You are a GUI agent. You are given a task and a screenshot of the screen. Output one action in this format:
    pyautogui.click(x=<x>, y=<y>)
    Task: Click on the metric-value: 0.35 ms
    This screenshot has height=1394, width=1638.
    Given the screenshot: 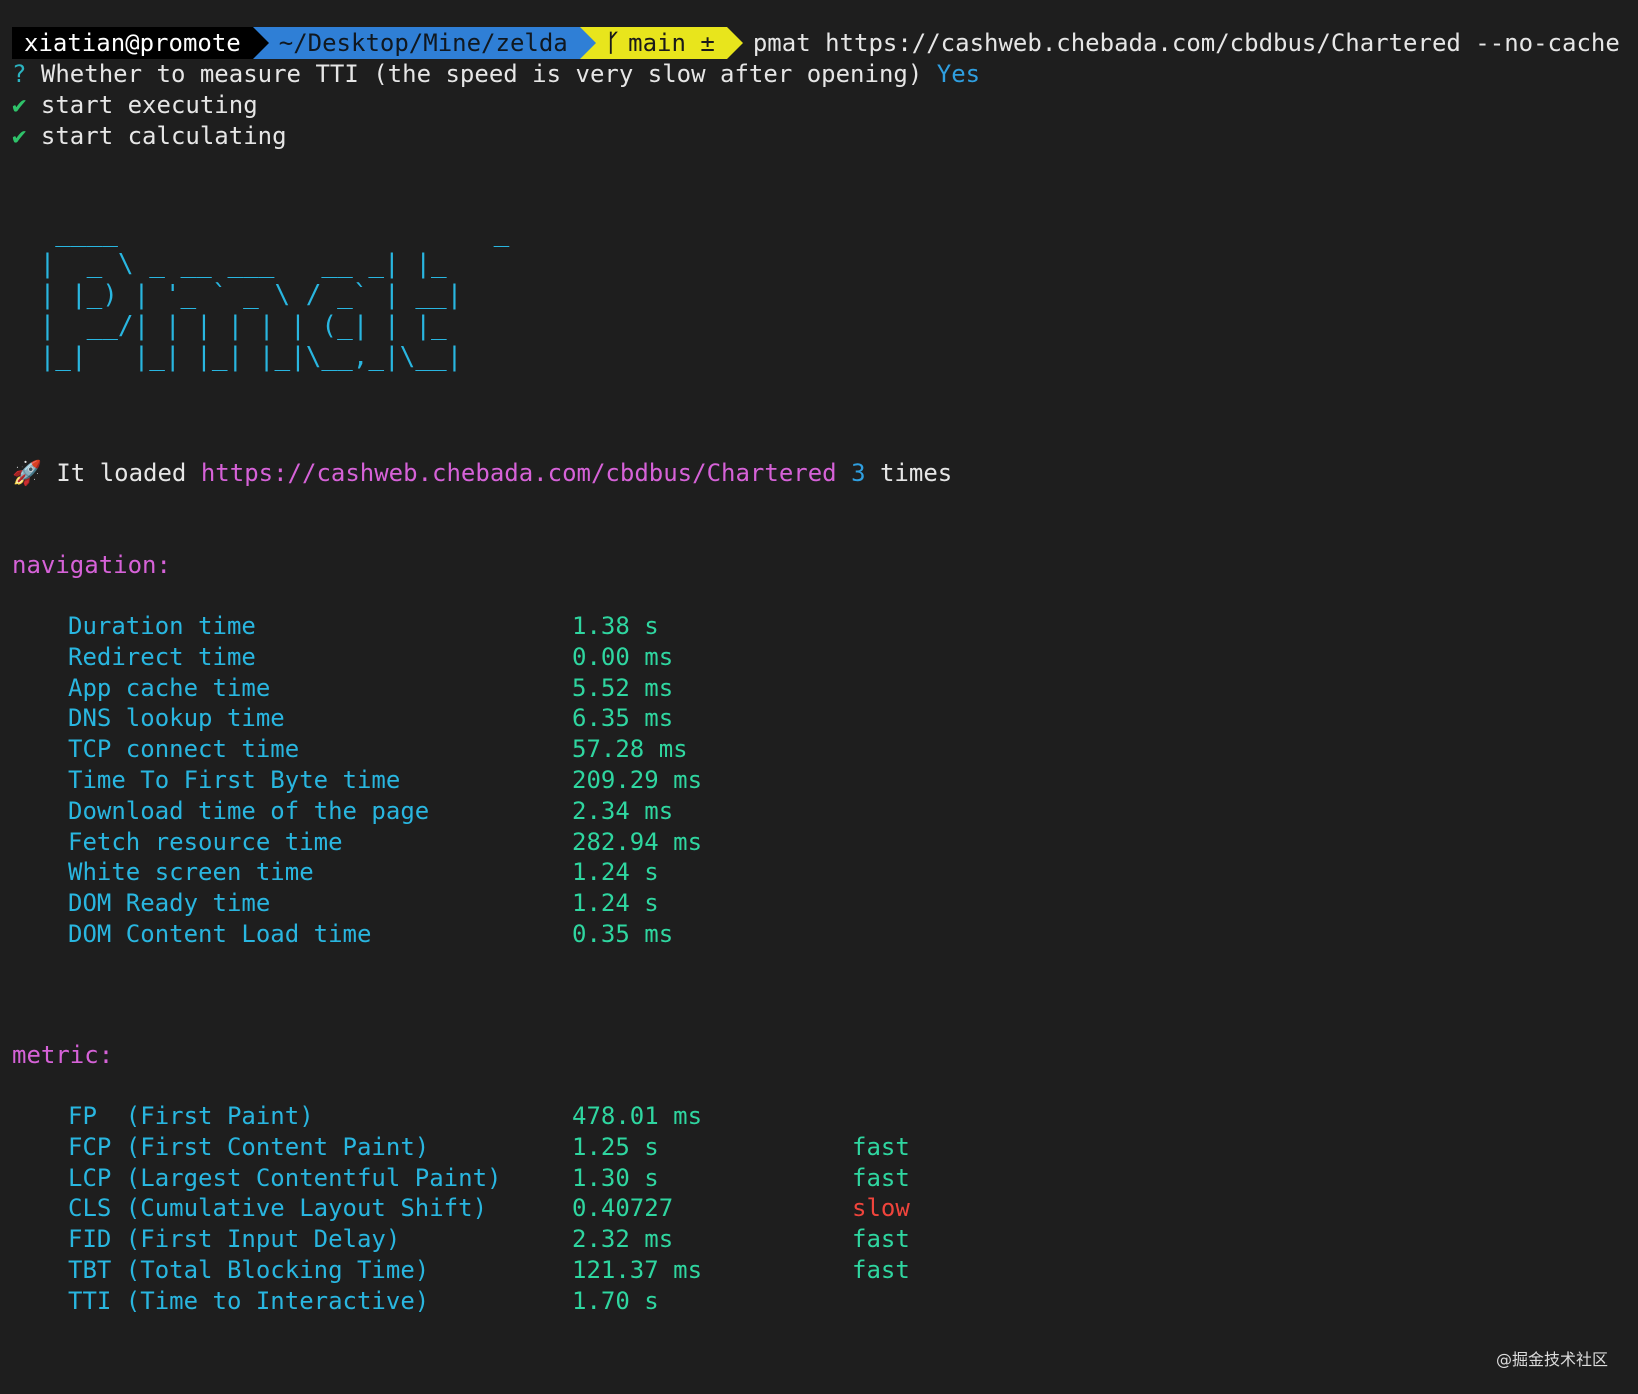 What is the action you would take?
    pyautogui.click(x=623, y=934)
    